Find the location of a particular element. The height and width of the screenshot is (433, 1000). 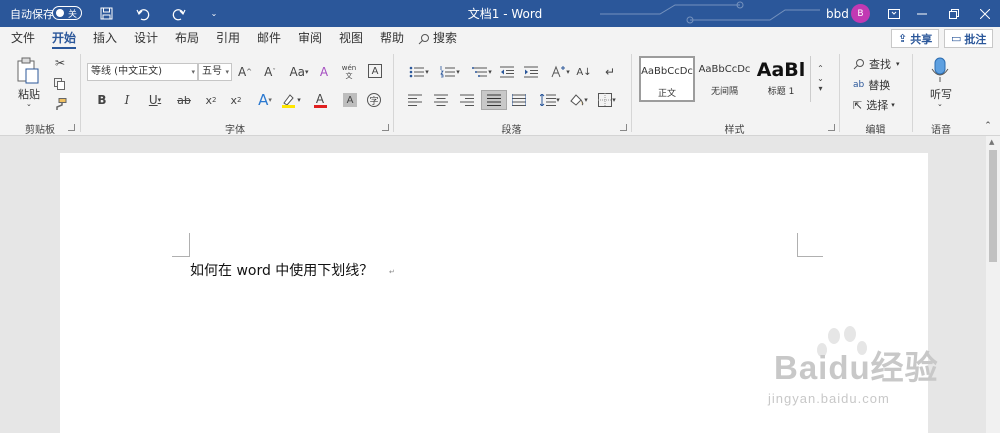

vertical-scrollbar: ▲ is located at coordinates (993, 284).